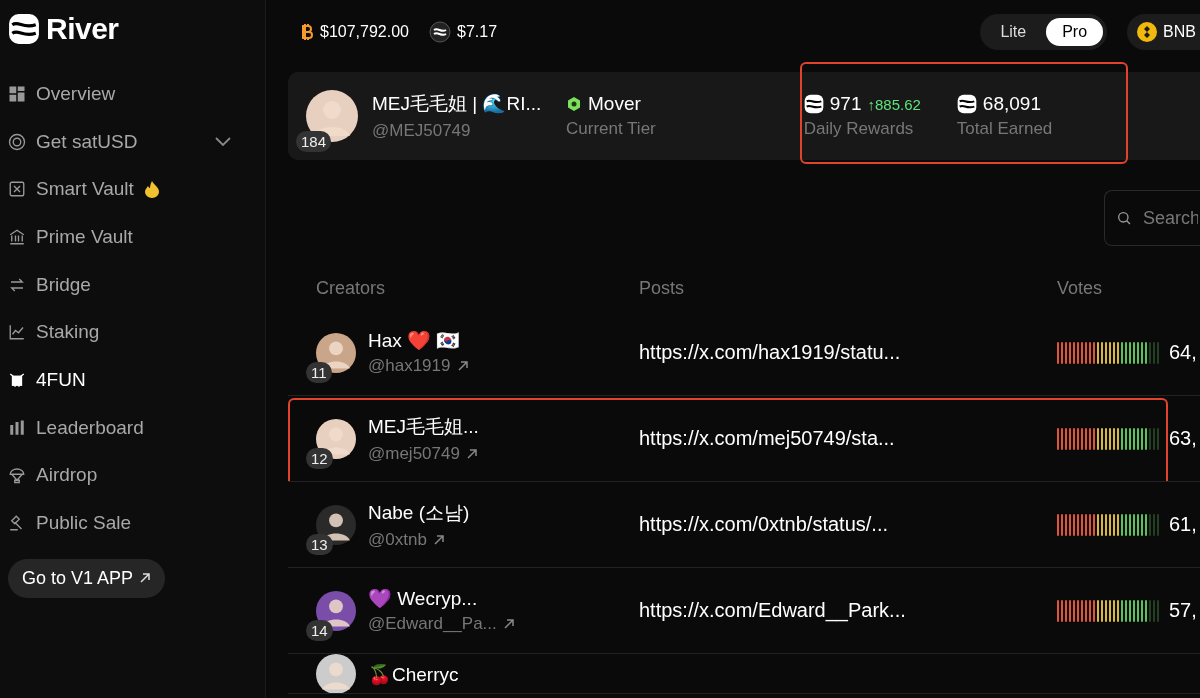  I want to click on v1-app-link: Go to V1 APP, so click(87, 578).